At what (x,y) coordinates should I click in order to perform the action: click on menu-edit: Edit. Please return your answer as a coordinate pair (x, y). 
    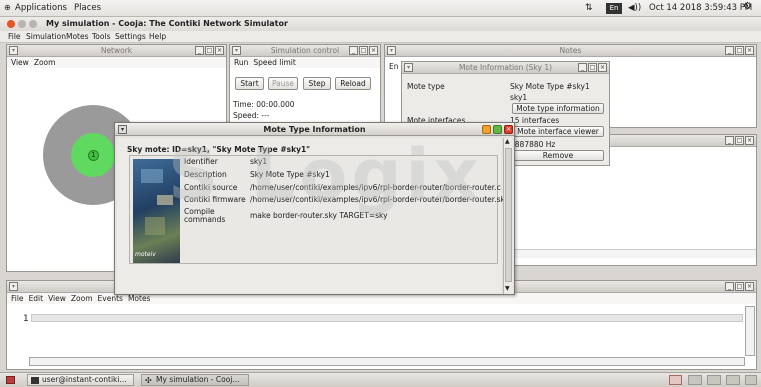
    Looking at the image, I should click on (36, 298).